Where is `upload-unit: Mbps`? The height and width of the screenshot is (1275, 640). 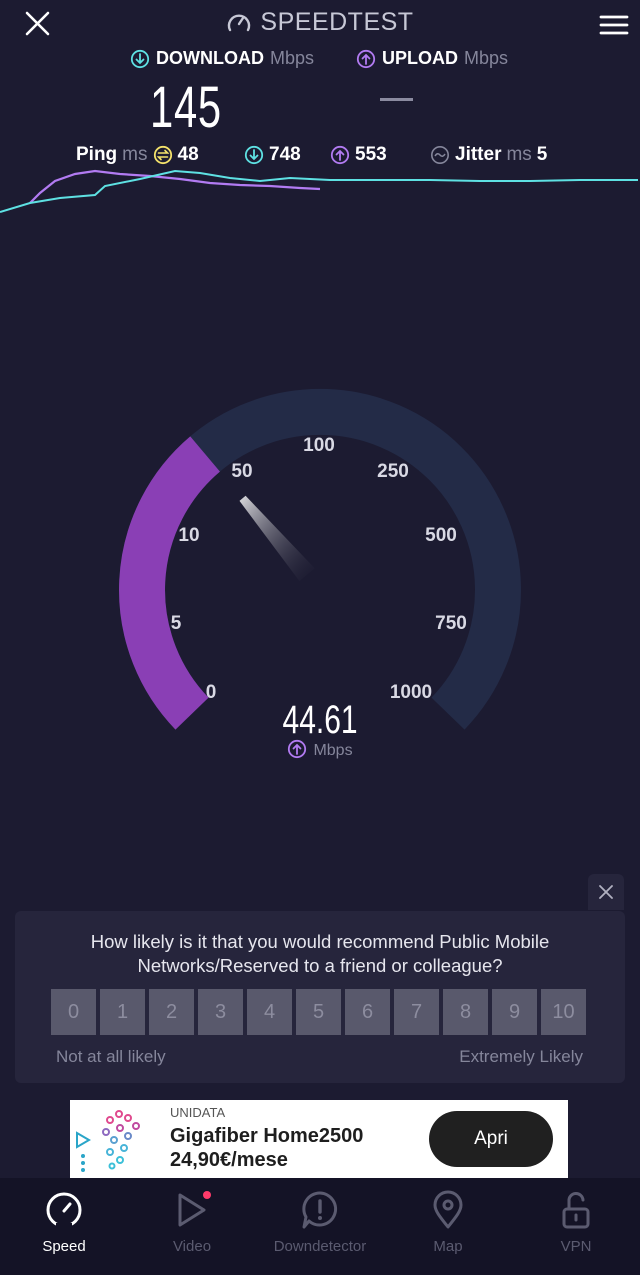 upload-unit: Mbps is located at coordinates (486, 58).